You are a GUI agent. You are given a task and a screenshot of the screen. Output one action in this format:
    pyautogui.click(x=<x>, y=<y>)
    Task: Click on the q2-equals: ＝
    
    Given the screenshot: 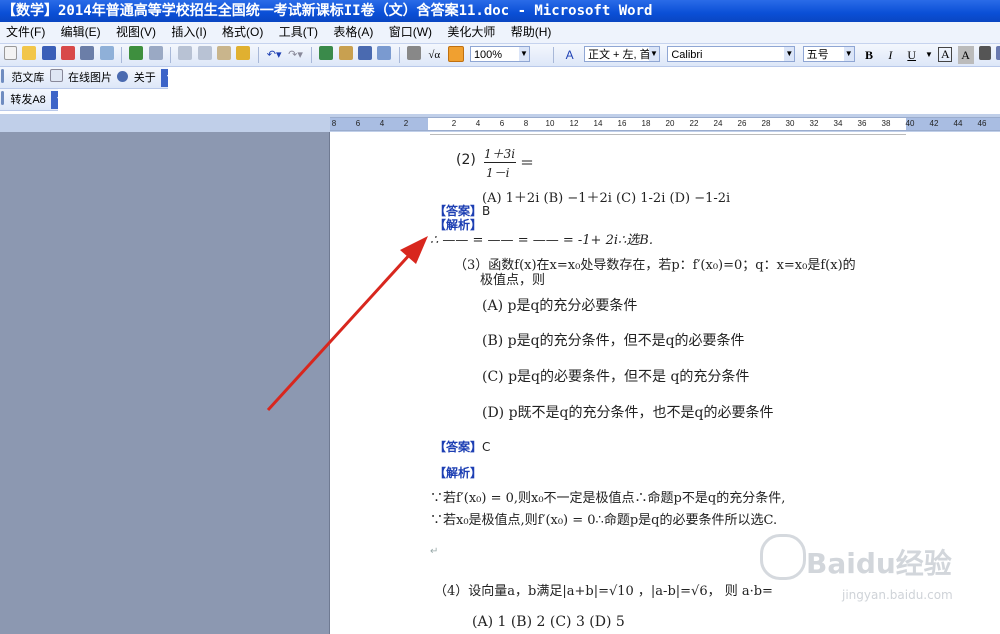 What is the action you would take?
    pyautogui.click(x=527, y=164)
    